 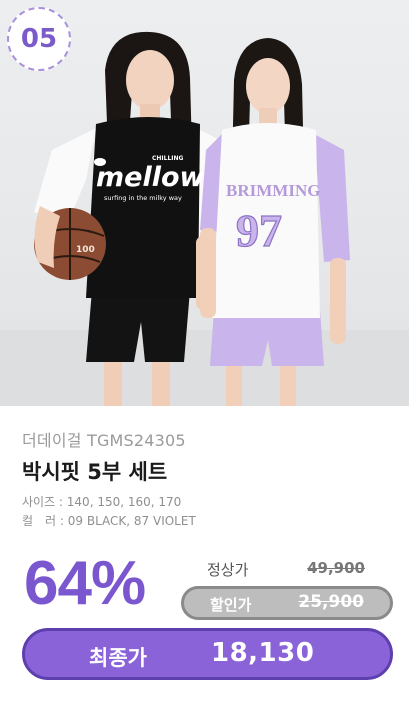 I want to click on right-shirt-print: BRIMMING, so click(x=273, y=190).